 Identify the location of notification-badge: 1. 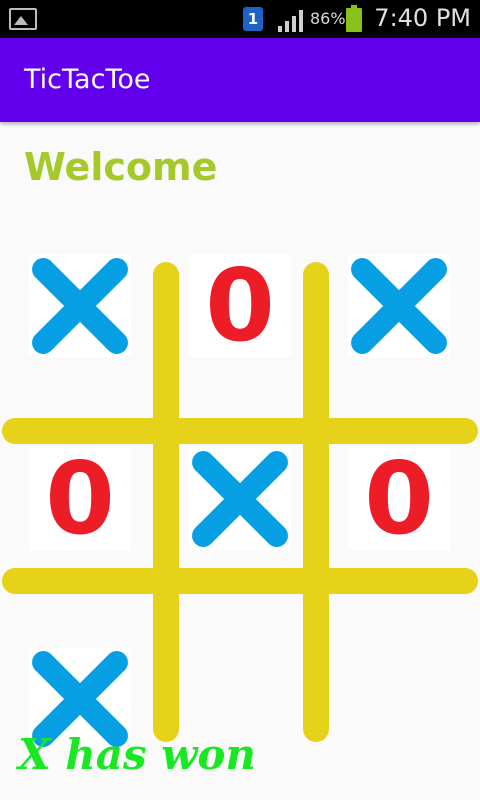
(253, 19).